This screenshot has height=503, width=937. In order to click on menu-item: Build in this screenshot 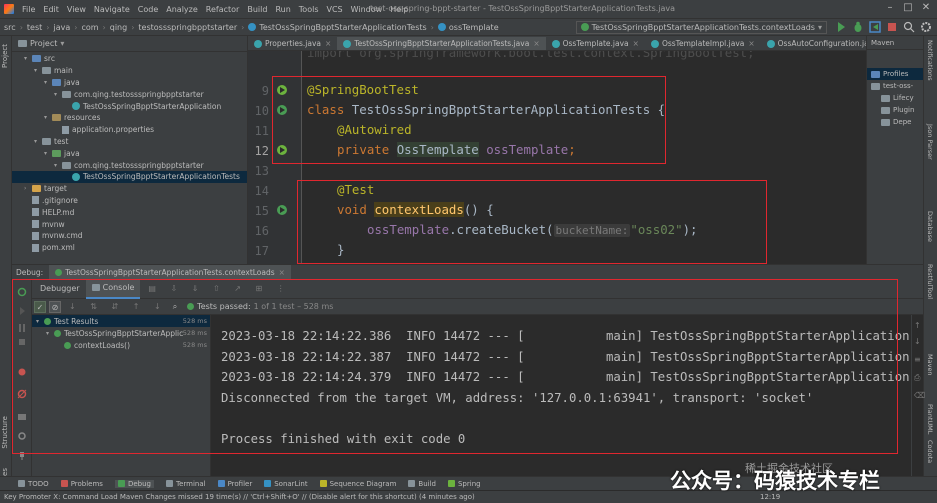, I will do `click(257, 9)`.